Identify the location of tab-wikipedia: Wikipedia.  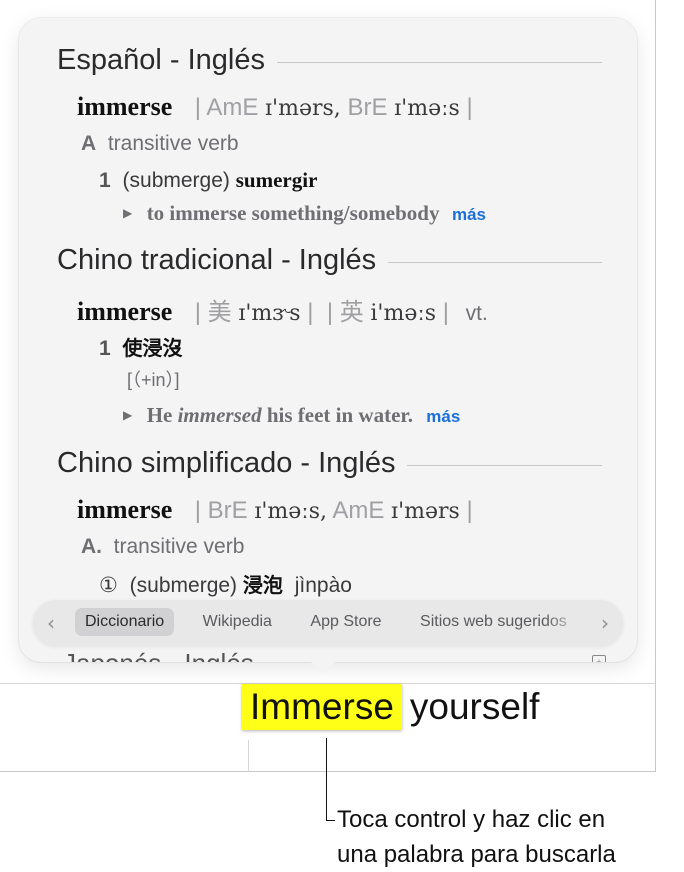
(237, 622).